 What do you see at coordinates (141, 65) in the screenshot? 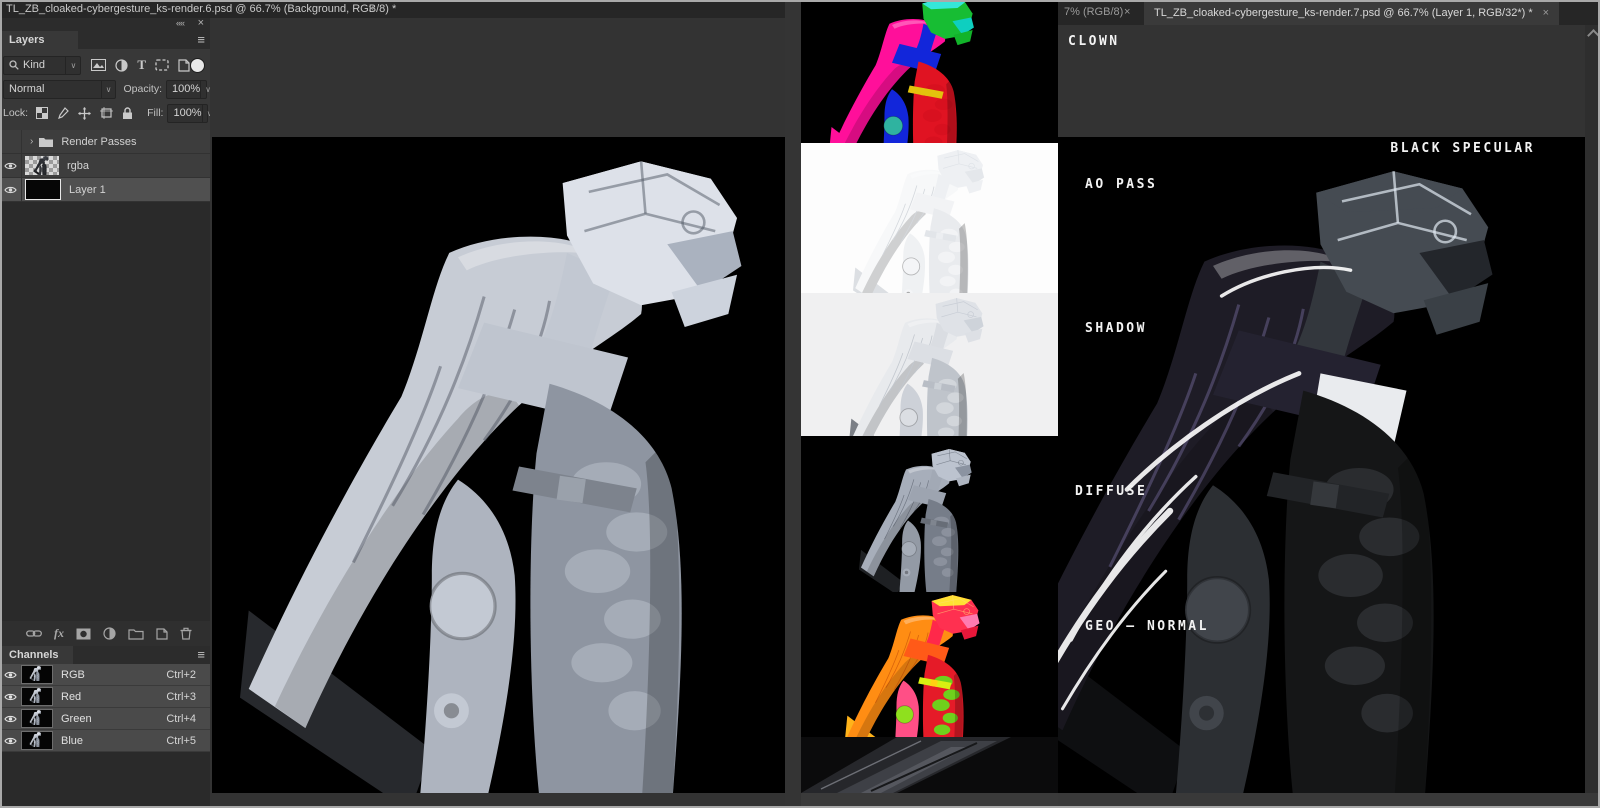
I see `filter-type-icon: T` at bounding box center [141, 65].